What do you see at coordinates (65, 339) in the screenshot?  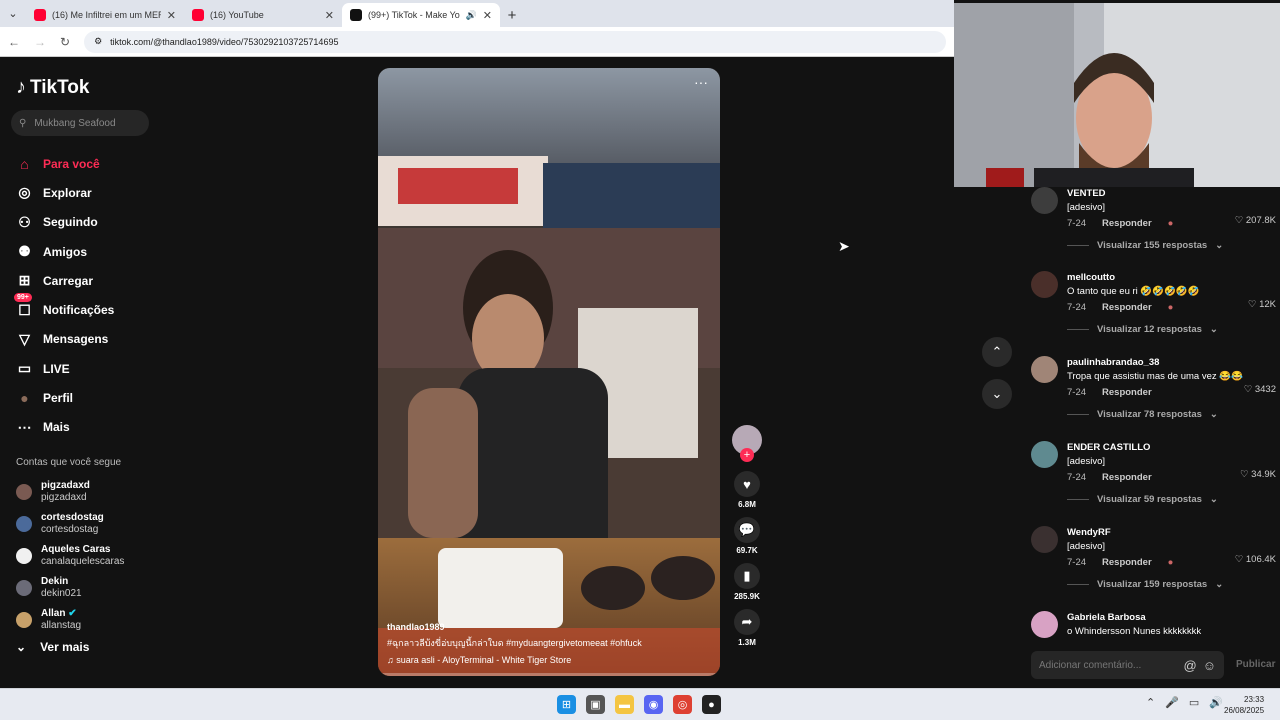 I see `nav-item-mensagens: ▽ Mensagens` at bounding box center [65, 339].